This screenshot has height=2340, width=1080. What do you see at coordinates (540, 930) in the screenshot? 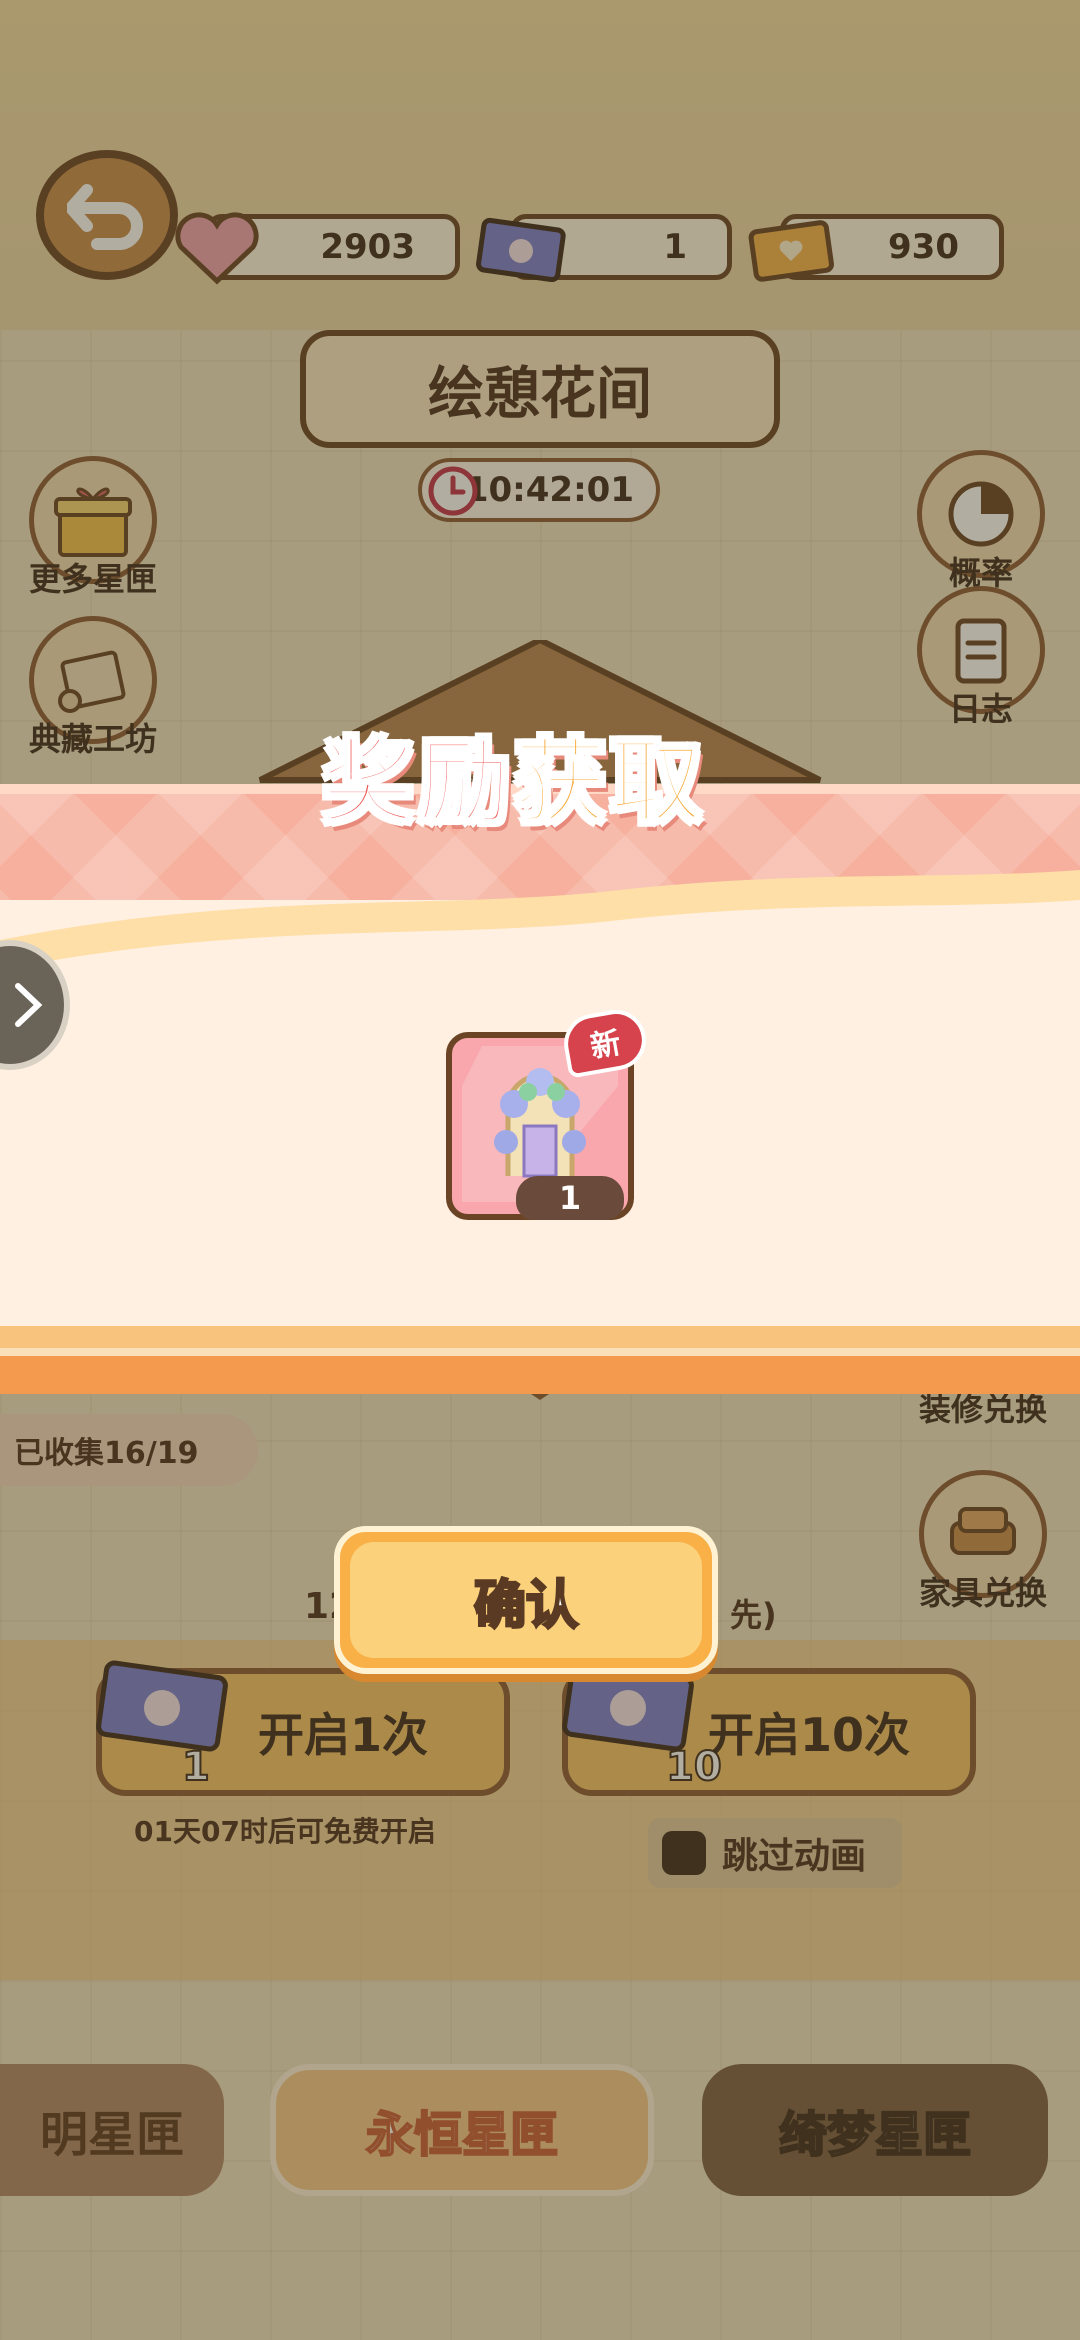
I see `reward-banner-wave` at bounding box center [540, 930].